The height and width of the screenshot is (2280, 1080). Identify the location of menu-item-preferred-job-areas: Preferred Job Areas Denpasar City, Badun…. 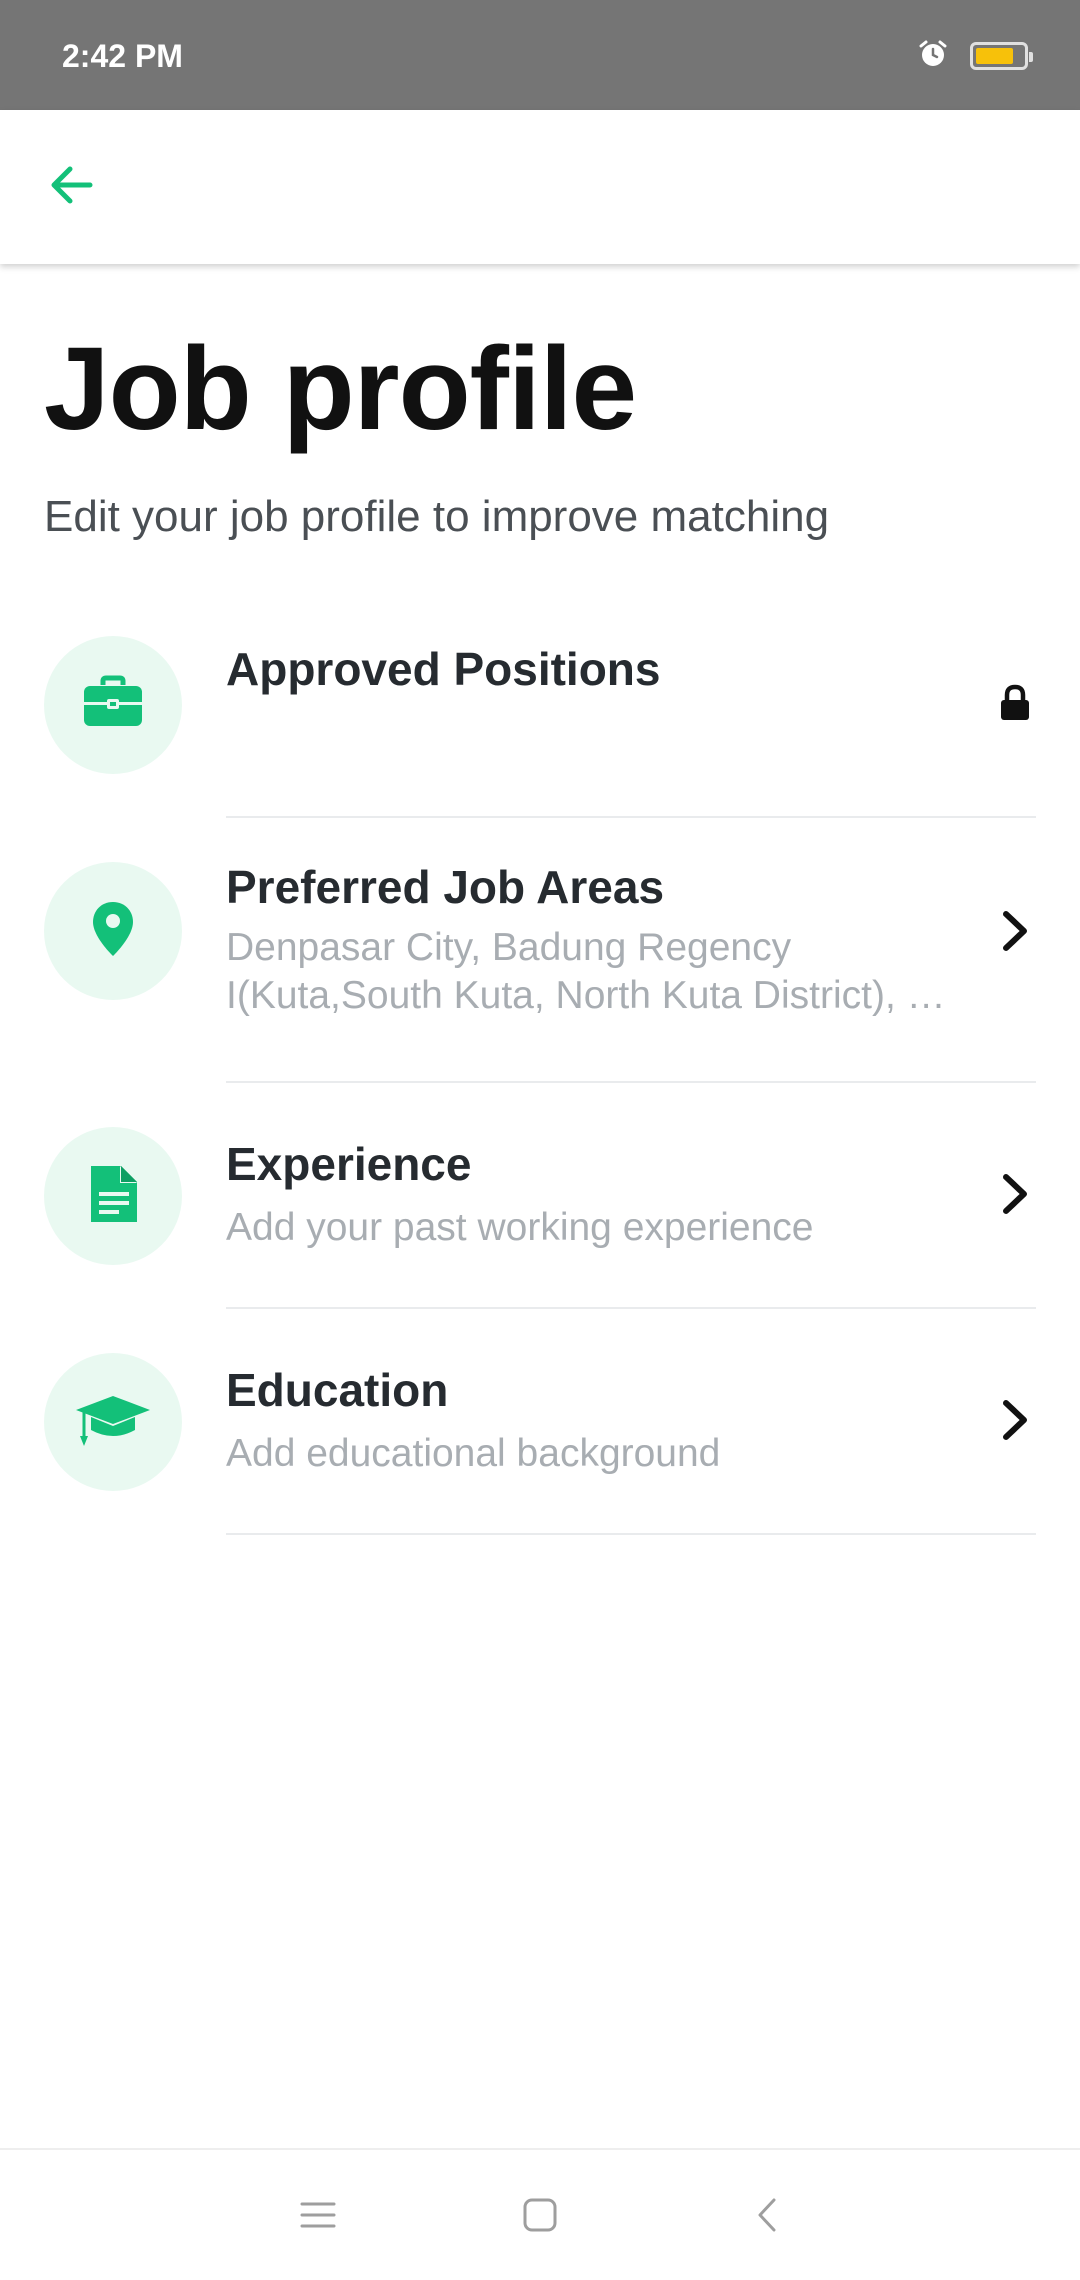
(540, 950).